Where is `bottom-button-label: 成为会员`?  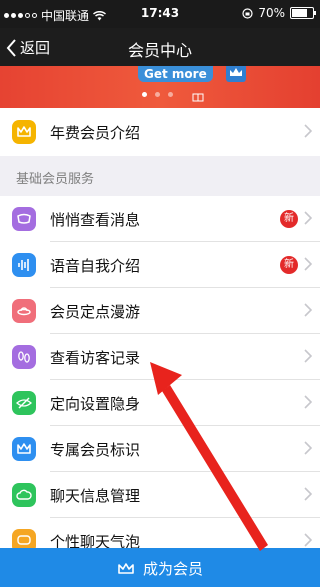 bottom-button-label: 成为会员 is located at coordinates (172, 569).